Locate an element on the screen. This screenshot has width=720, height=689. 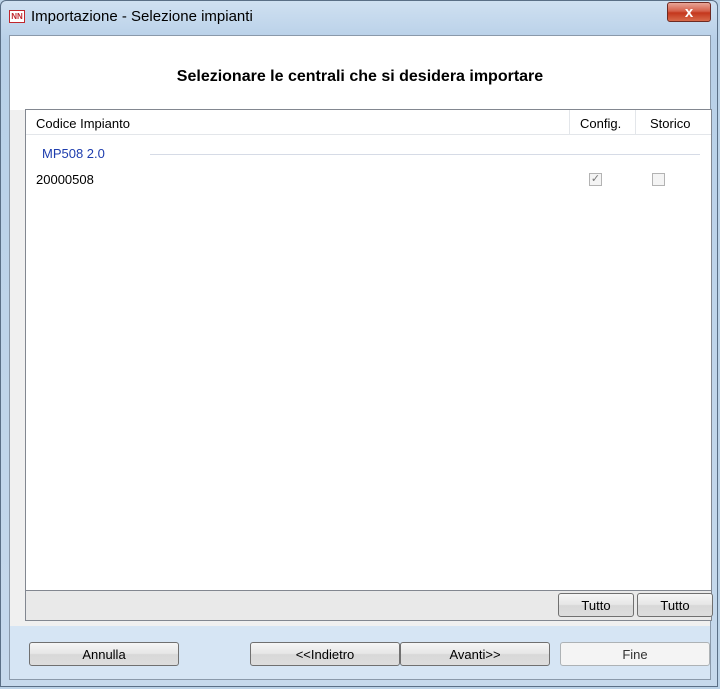
column-header-storico: Storico is located at coordinates (670, 123).